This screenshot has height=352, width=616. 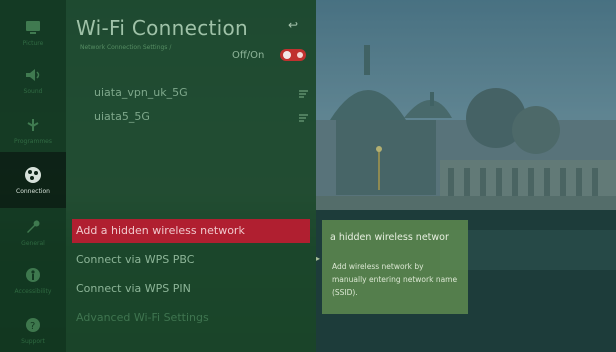 What do you see at coordinates (287, 55) in the screenshot?
I see `toggle-knob` at bounding box center [287, 55].